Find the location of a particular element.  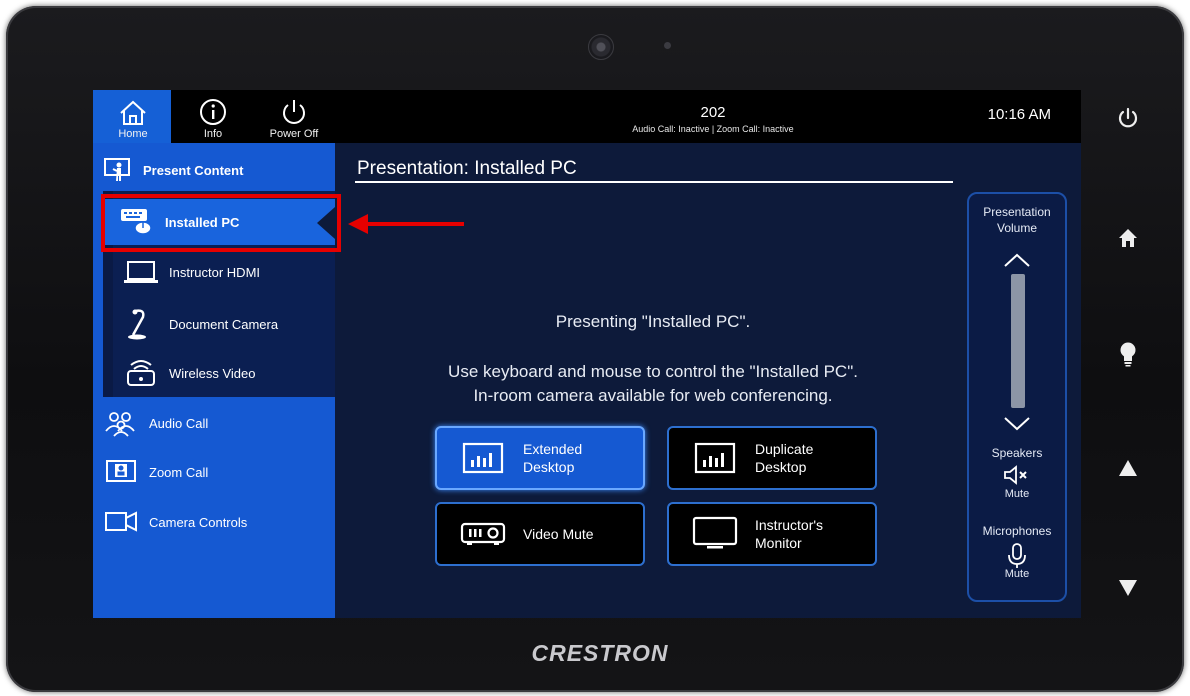

microphone-icon is located at coordinates (1017, 555).